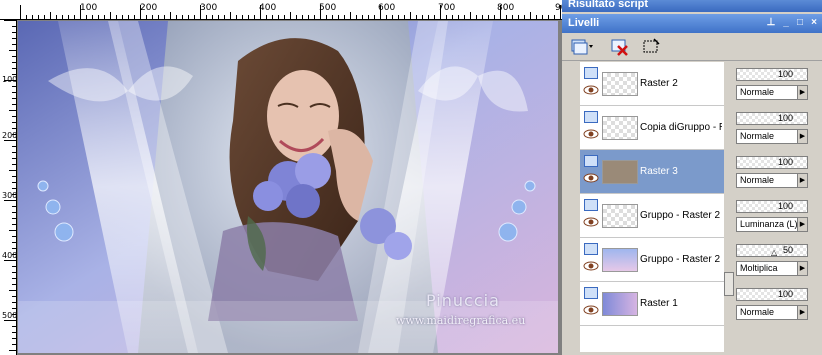  Describe the element at coordinates (771, 23) in the screenshot. I see `pin-icon: ⊥` at that location.